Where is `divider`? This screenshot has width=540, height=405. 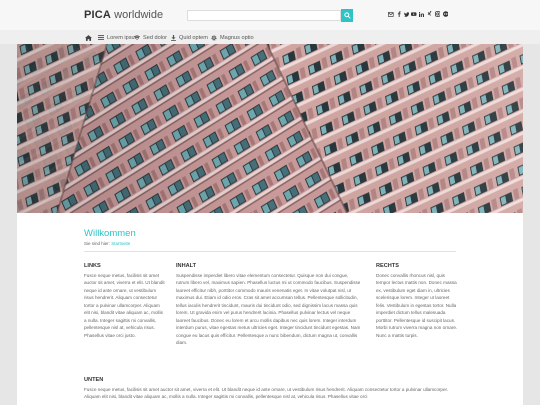 divider is located at coordinates (270, 251).